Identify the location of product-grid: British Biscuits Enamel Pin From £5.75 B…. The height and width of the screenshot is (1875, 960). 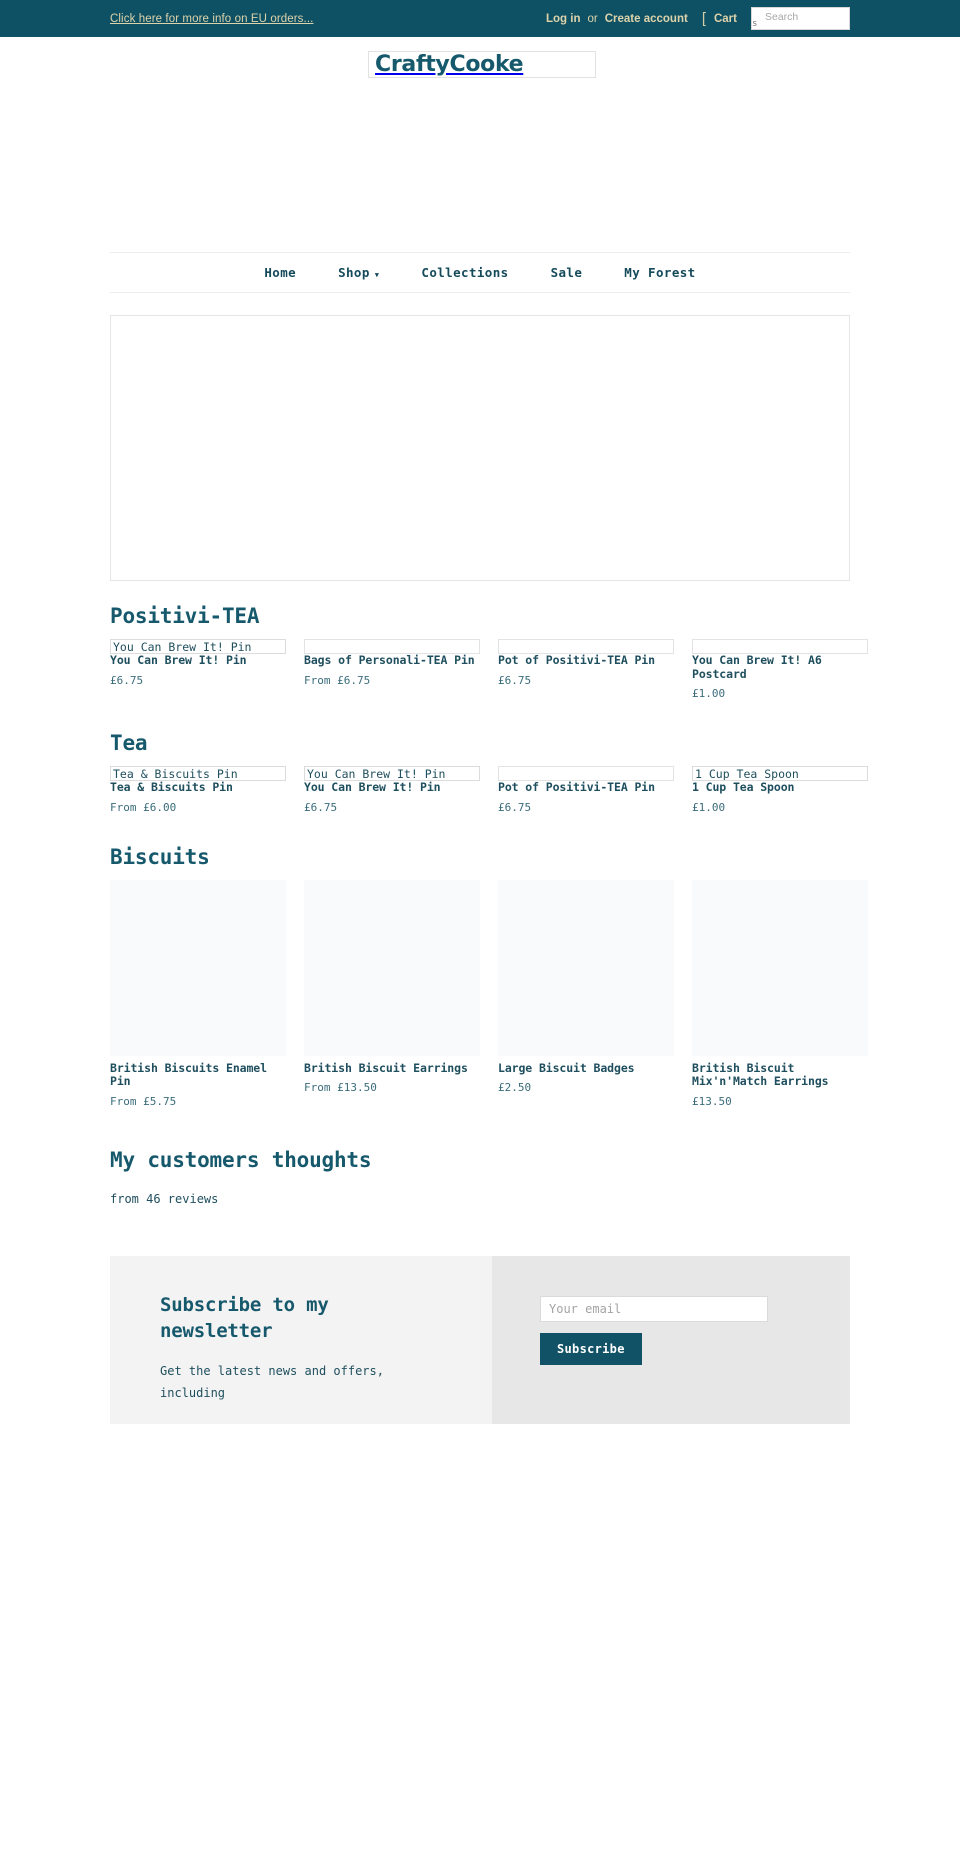
(489, 993).